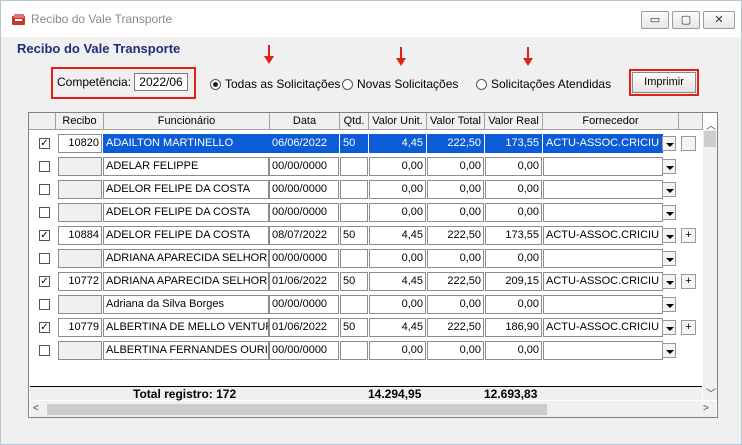 The height and width of the screenshot is (445, 742). What do you see at coordinates (686, 20) in the screenshot?
I see `maximize-button: ▢` at bounding box center [686, 20].